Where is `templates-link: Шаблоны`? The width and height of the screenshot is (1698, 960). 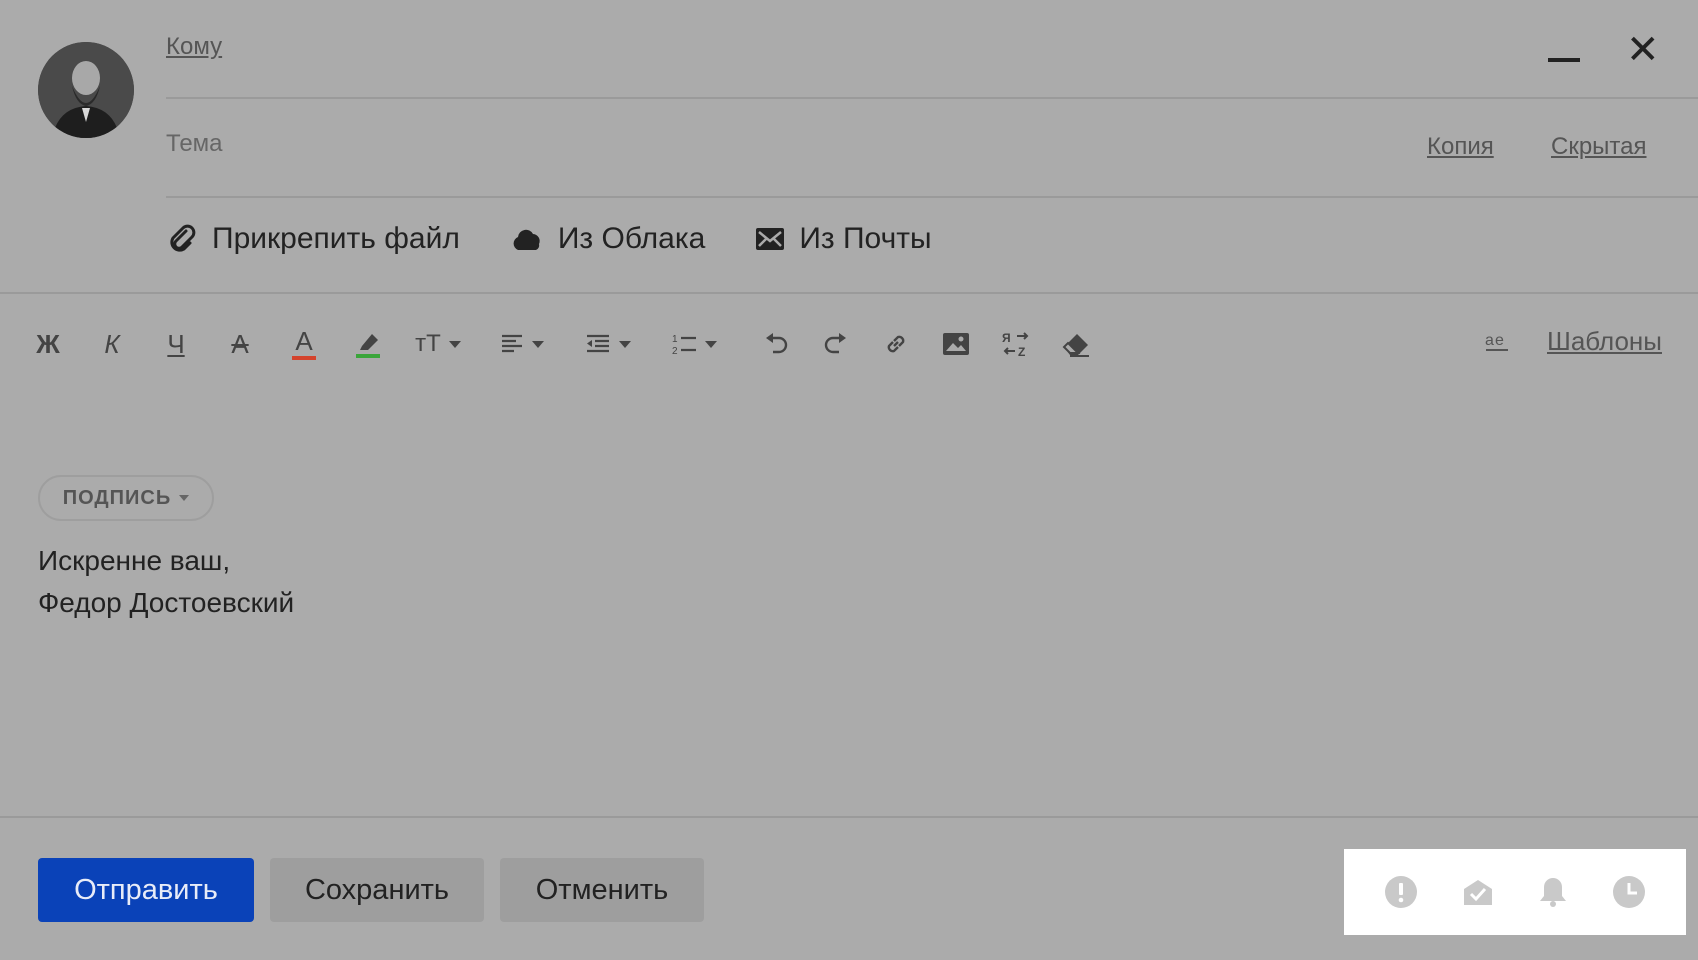 templates-link: Шаблоны is located at coordinates (1604, 341).